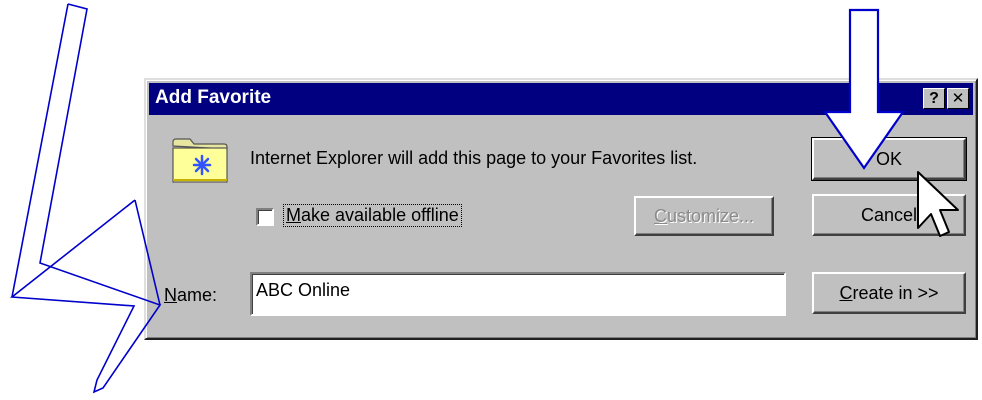  Describe the element at coordinates (40, 150) in the screenshot. I see `zigzag-arrow-edge` at that location.